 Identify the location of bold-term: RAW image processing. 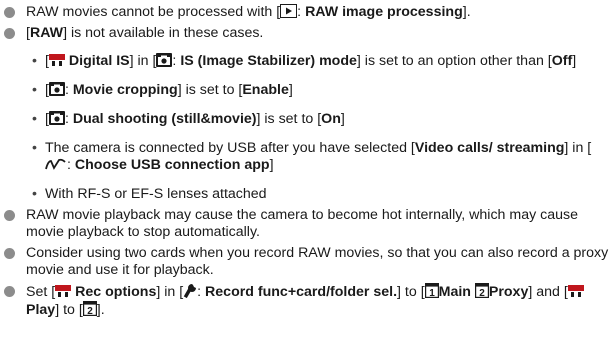
(384, 12).